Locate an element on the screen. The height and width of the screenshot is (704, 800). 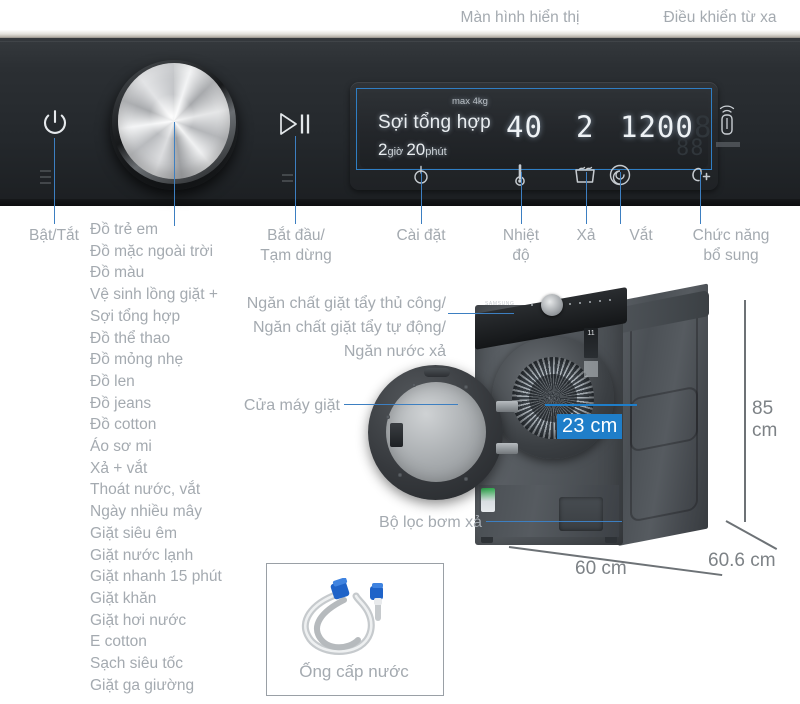
rinse-button-icon is located at coordinates (585, 177).